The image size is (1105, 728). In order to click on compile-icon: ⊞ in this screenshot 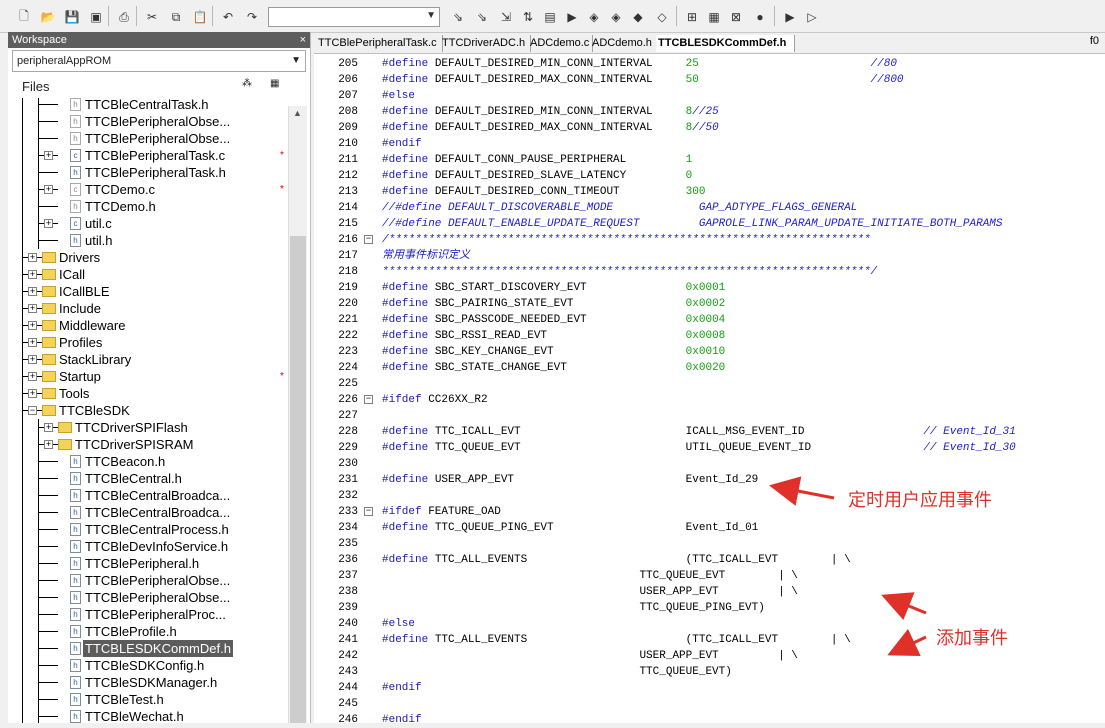, I will do `click(692, 17)`.